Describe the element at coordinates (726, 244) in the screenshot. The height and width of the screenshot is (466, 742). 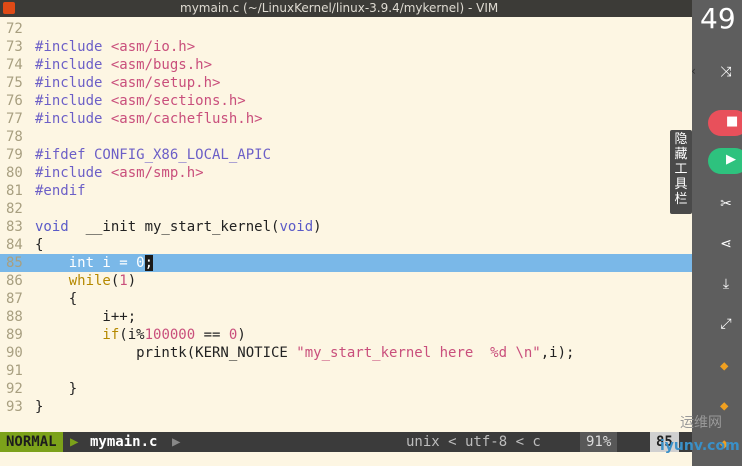
I see `share-icon: ⋖` at that location.